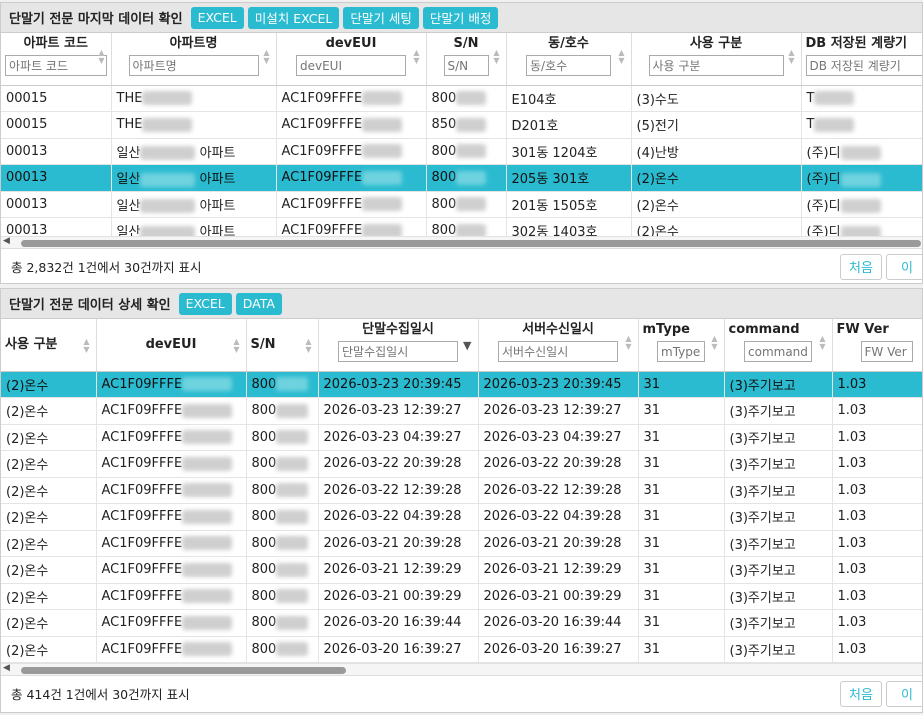 Image resolution: width=923 pixels, height=715 pixels. Describe the element at coordinates (466, 65) in the screenshot. I see `filter-sn` at that location.